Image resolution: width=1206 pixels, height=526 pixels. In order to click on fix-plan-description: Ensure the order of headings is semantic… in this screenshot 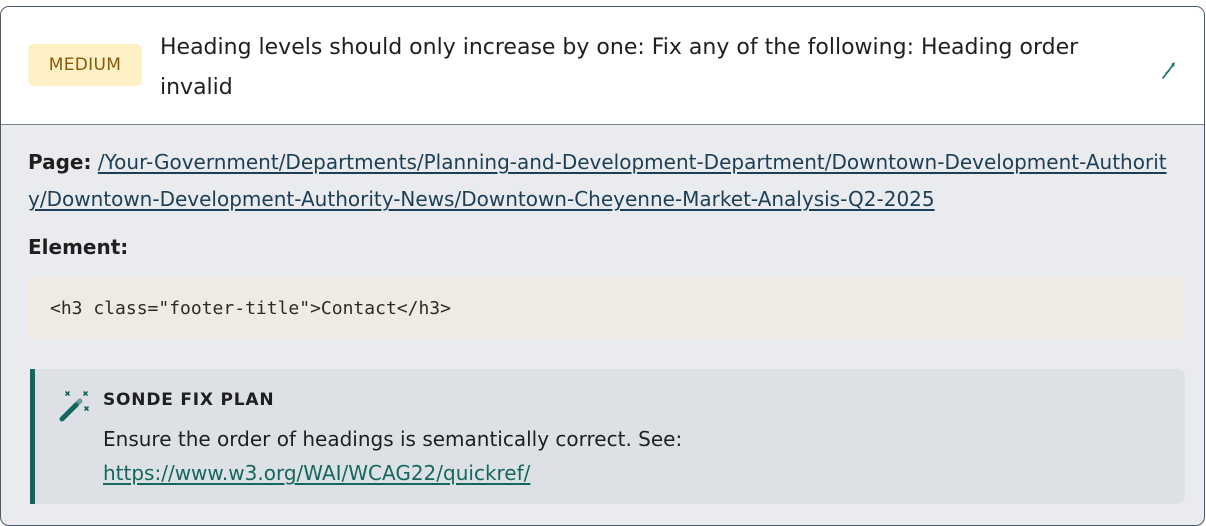, I will do `click(393, 439)`.